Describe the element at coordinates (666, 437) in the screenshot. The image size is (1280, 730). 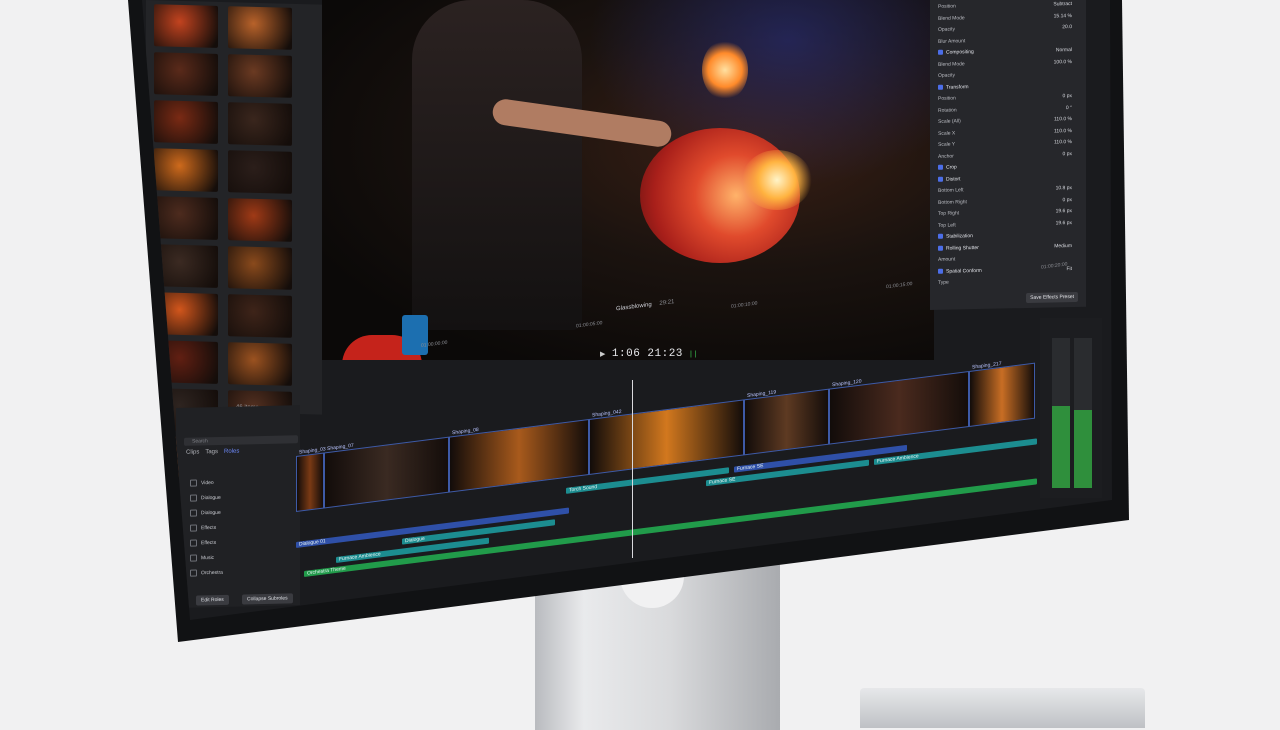
I see `timeline-clip: Shaping_042` at that location.